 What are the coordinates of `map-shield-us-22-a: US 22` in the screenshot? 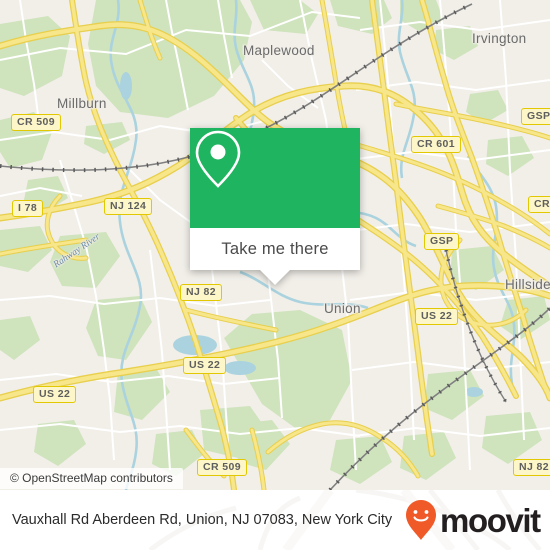 It's located at (437, 316).